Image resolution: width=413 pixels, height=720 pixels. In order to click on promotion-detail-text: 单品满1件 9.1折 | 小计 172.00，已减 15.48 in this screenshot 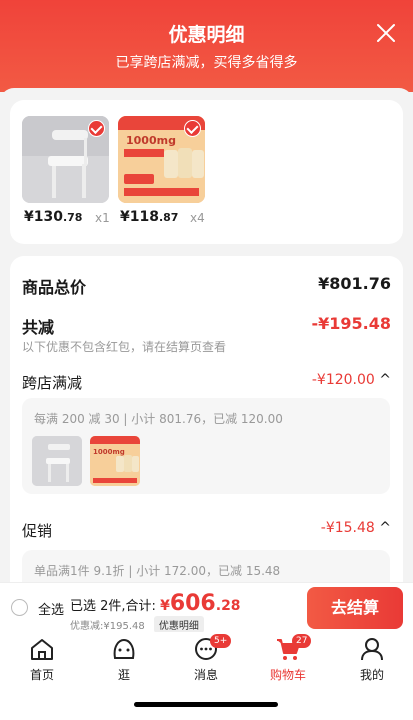, I will do `click(157, 571)`.